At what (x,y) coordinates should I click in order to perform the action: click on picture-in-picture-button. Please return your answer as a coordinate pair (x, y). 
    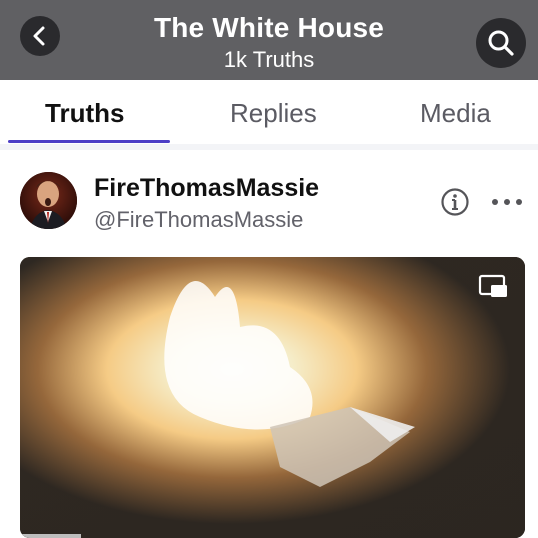
    Looking at the image, I should click on (494, 287).